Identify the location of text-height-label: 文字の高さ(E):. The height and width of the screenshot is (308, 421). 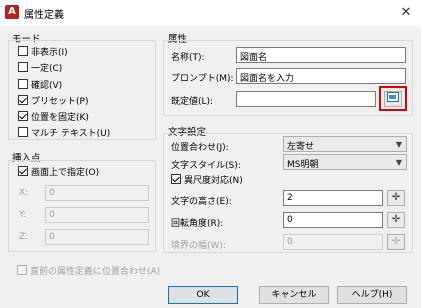
(201, 202).